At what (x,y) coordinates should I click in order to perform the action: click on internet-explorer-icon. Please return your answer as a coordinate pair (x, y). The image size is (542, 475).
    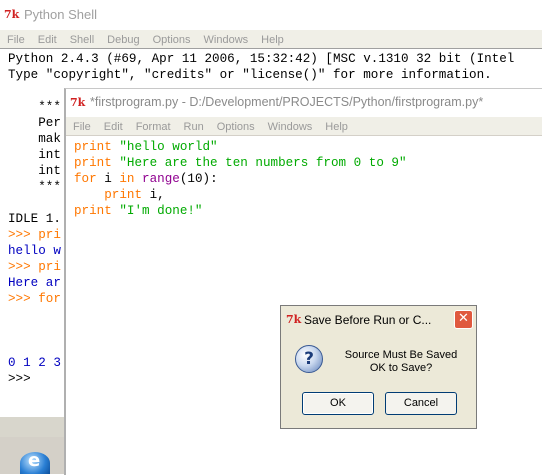
    Looking at the image, I should click on (35, 462).